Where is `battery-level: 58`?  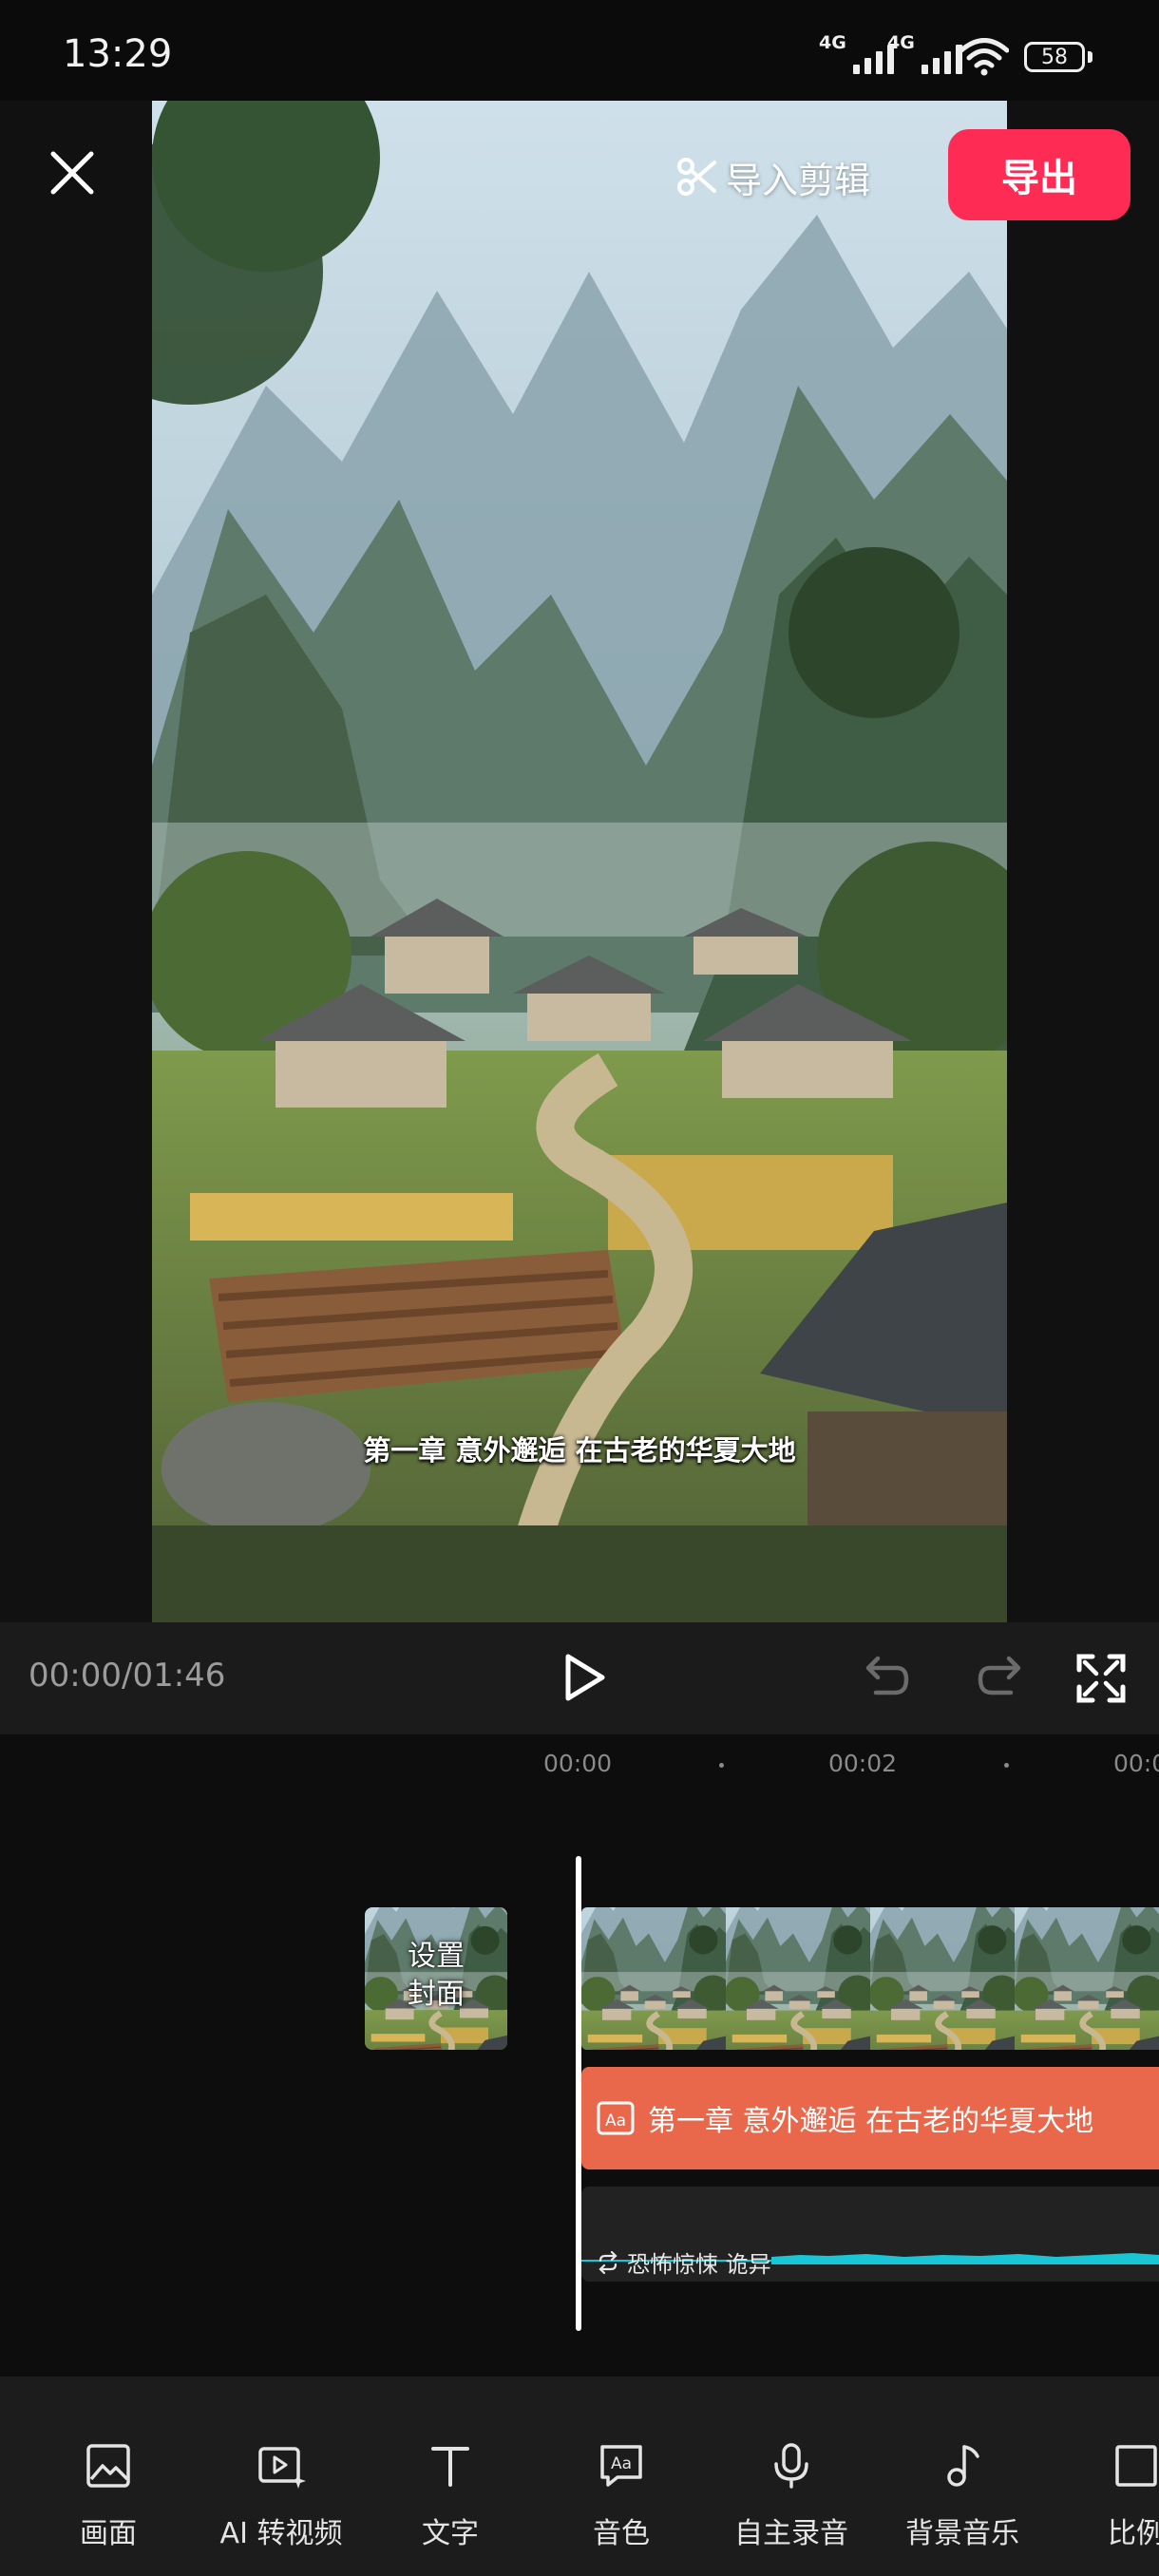 battery-level: 58 is located at coordinates (1054, 57).